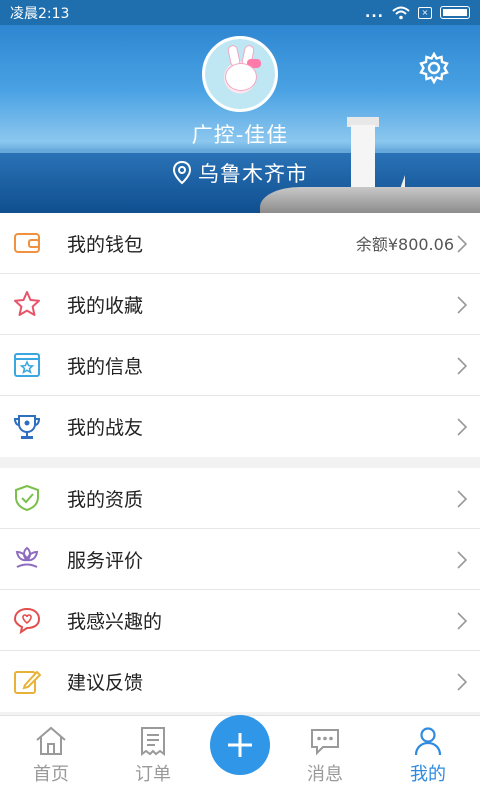 The height and width of the screenshot is (800, 480). What do you see at coordinates (153, 774) in the screenshot?
I see `tab-orders-label: 订单` at bounding box center [153, 774].